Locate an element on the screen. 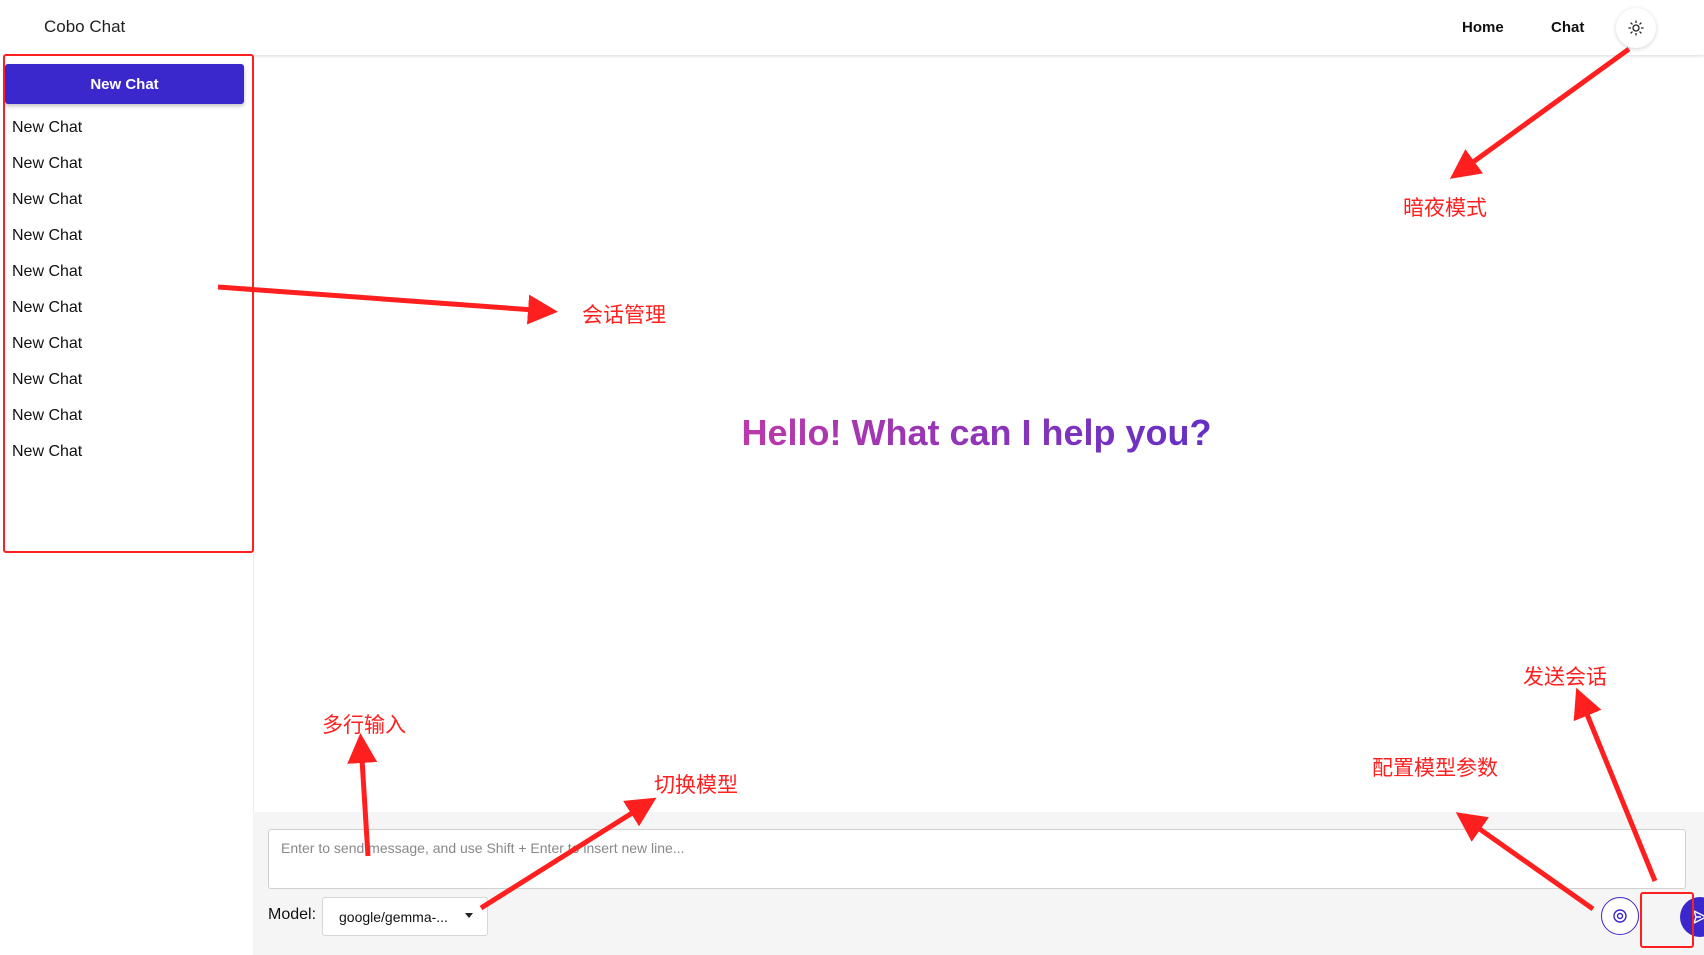 This screenshot has height=955, width=1704. caret-down-icon is located at coordinates (469, 915).